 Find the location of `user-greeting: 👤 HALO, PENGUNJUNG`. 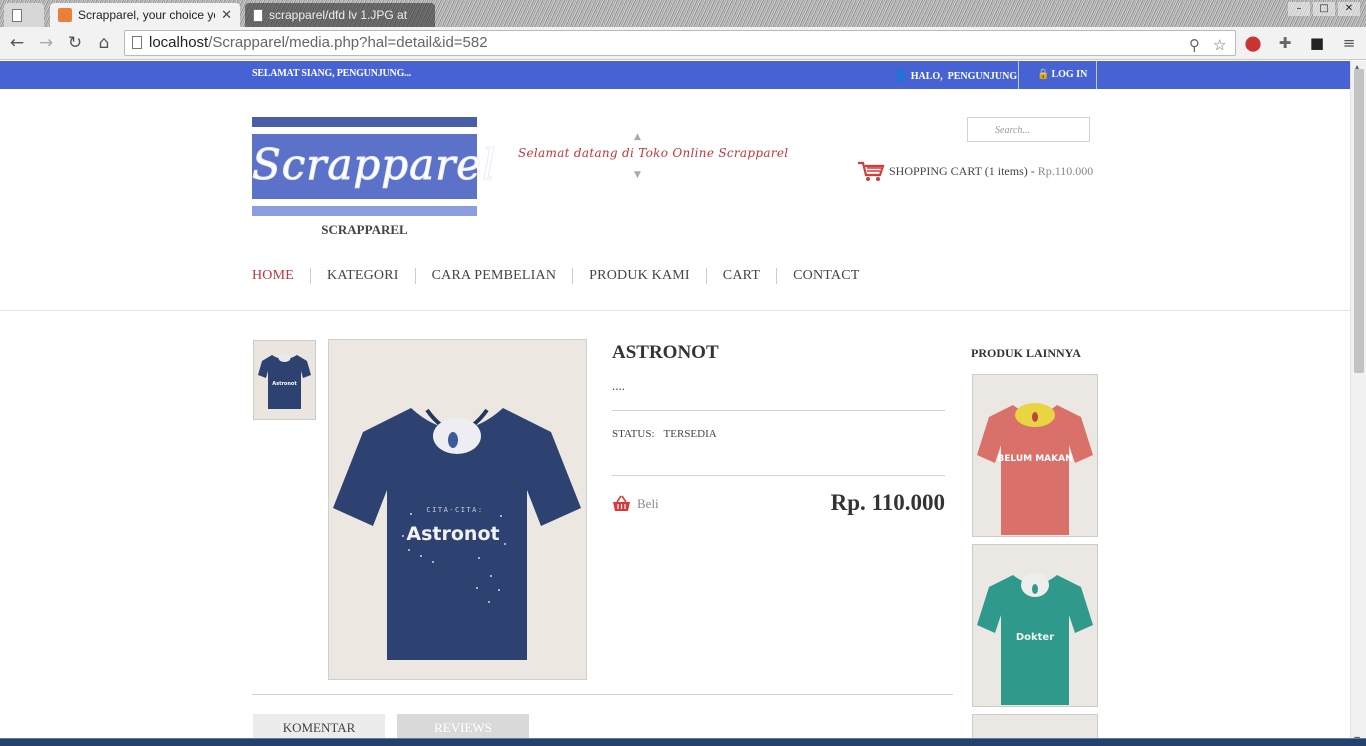

user-greeting: 👤 HALO, PENGUNJUNG is located at coordinates (955, 75).